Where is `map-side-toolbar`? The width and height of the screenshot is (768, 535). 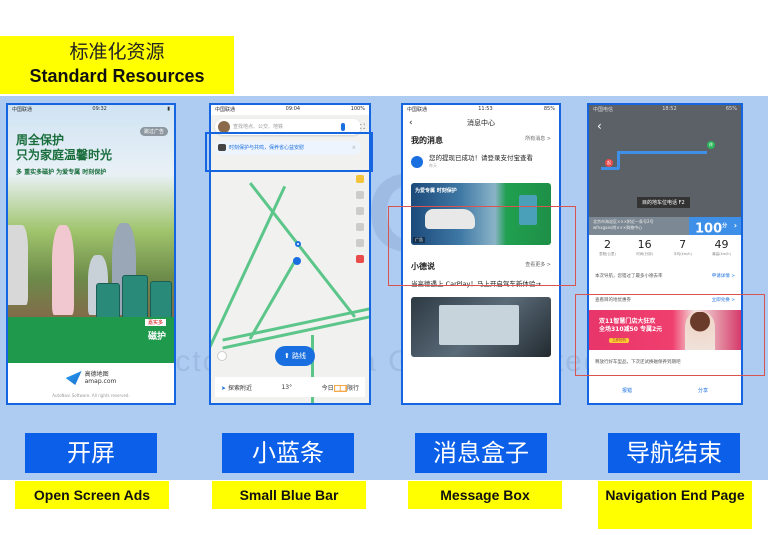
map-side-toolbar is located at coordinates (361, 223).